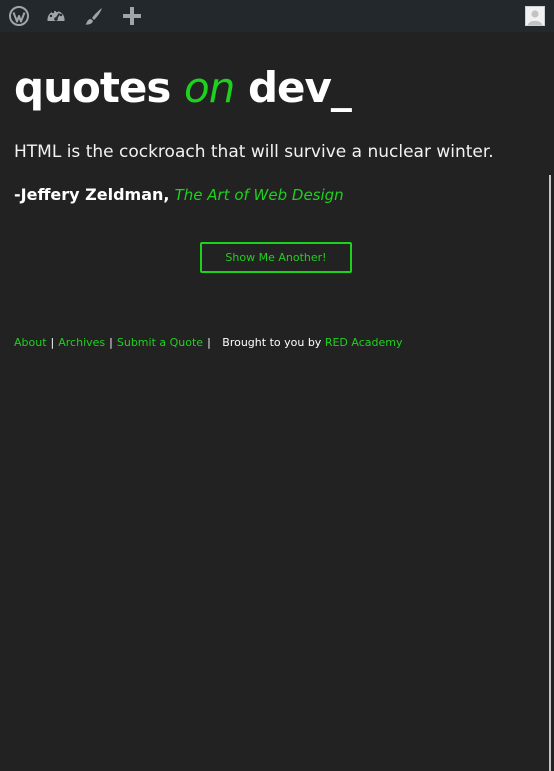 The width and height of the screenshot is (554, 771). What do you see at coordinates (299, 87) in the screenshot?
I see `site-title-part-3: dev_` at bounding box center [299, 87].